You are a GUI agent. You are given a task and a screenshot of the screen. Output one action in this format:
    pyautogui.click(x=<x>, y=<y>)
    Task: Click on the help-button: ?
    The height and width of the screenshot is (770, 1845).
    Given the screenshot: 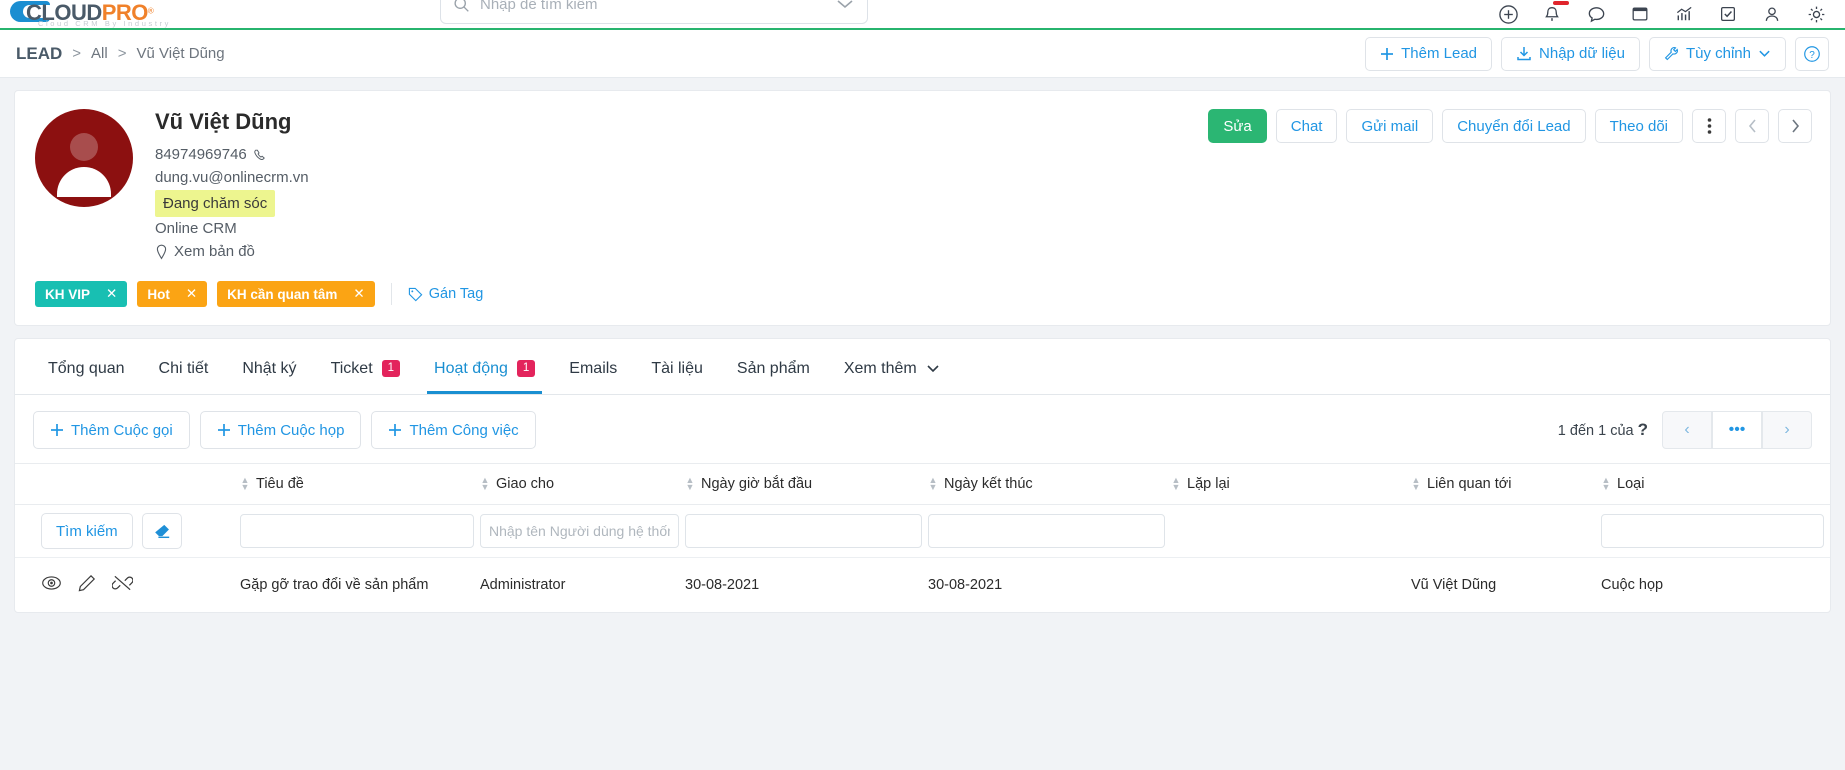 What is the action you would take?
    pyautogui.click(x=1812, y=53)
    